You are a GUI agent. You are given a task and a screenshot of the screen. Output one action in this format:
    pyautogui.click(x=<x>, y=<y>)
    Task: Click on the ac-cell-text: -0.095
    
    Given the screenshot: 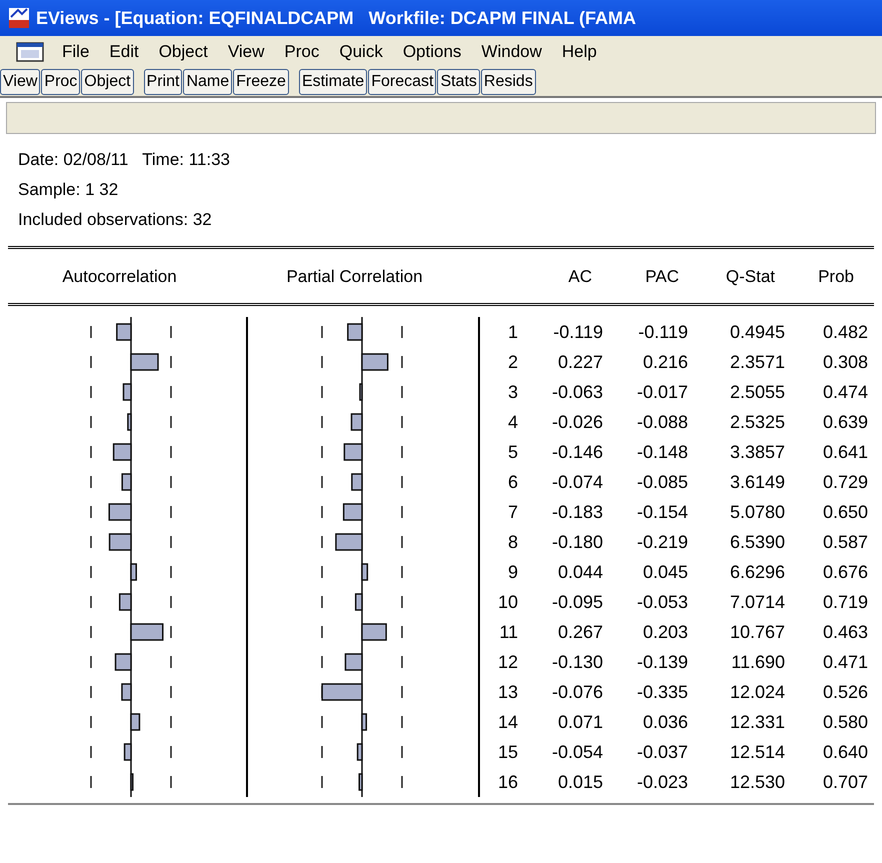 What is the action you would take?
    pyautogui.click(x=576, y=602)
    